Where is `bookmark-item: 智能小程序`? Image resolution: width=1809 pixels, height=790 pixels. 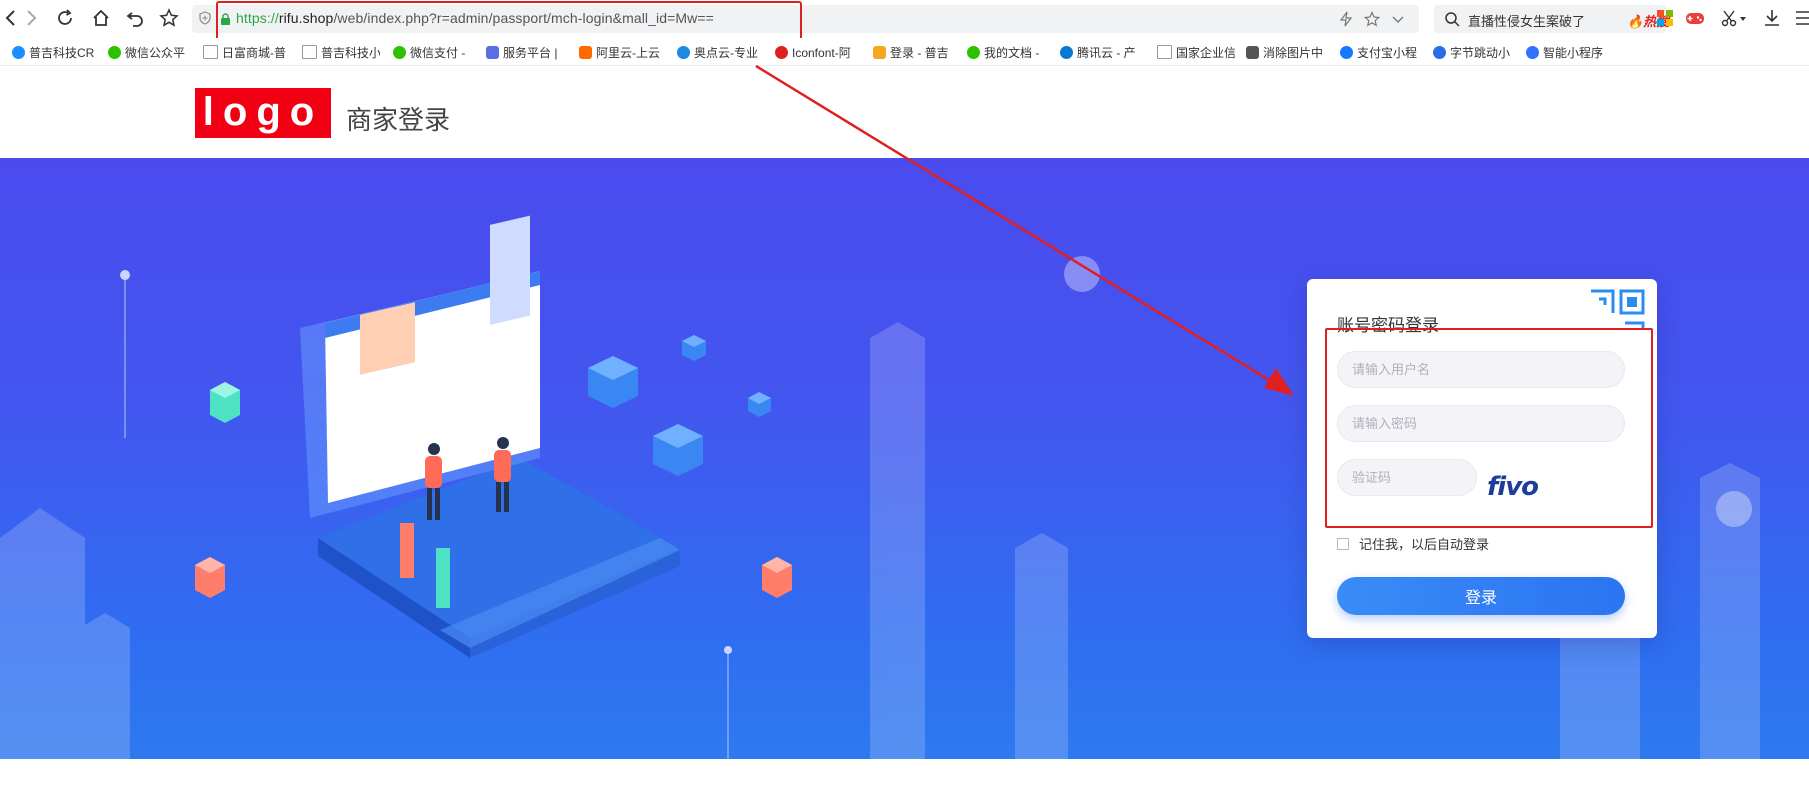 bookmark-item: 智能小程序 is located at coordinates (1566, 52).